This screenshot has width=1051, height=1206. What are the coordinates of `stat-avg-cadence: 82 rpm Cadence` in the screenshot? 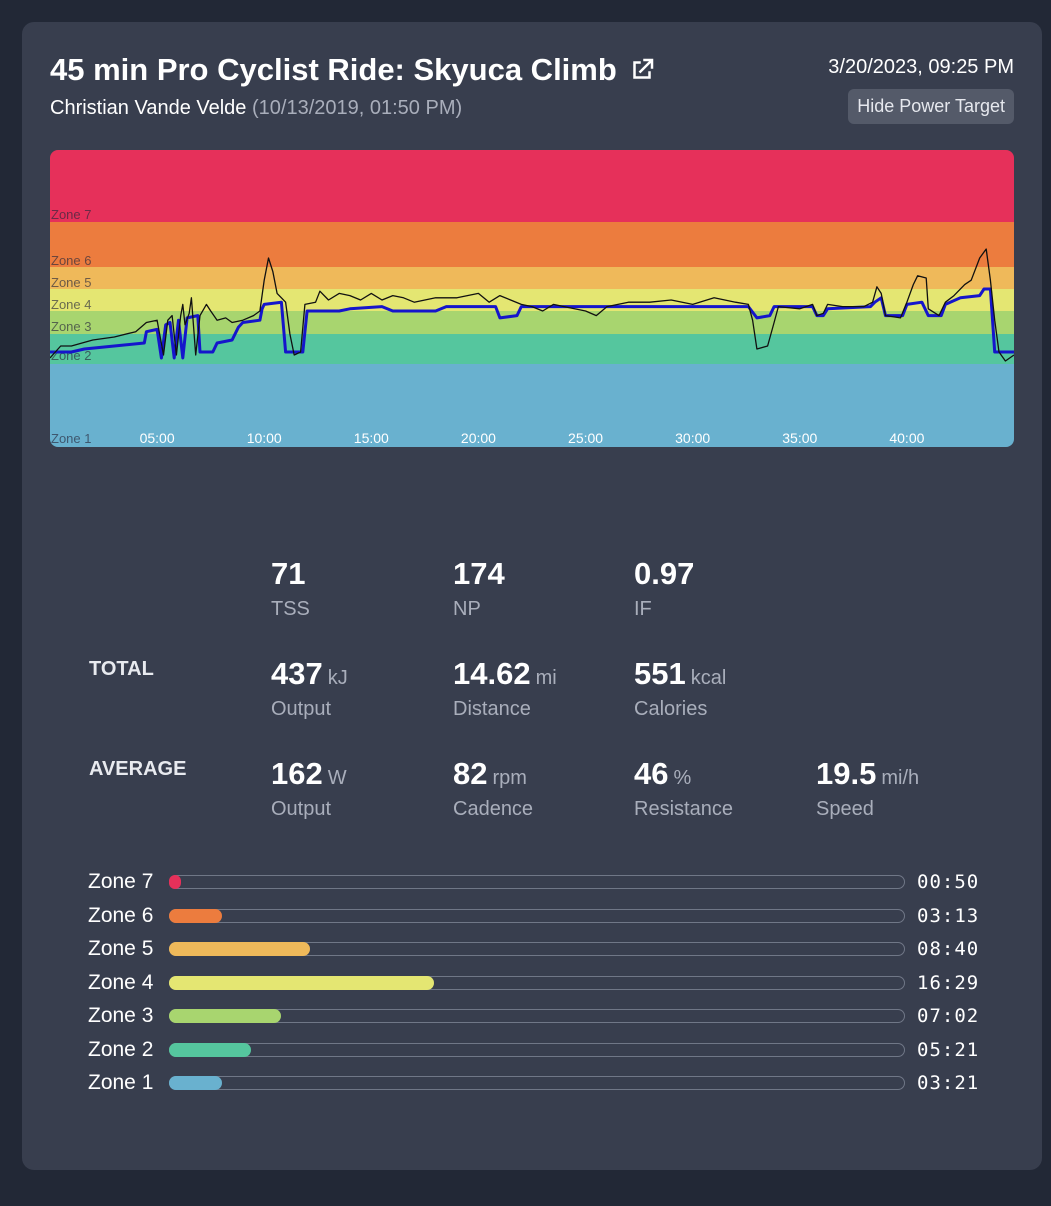 It's located at (493, 788).